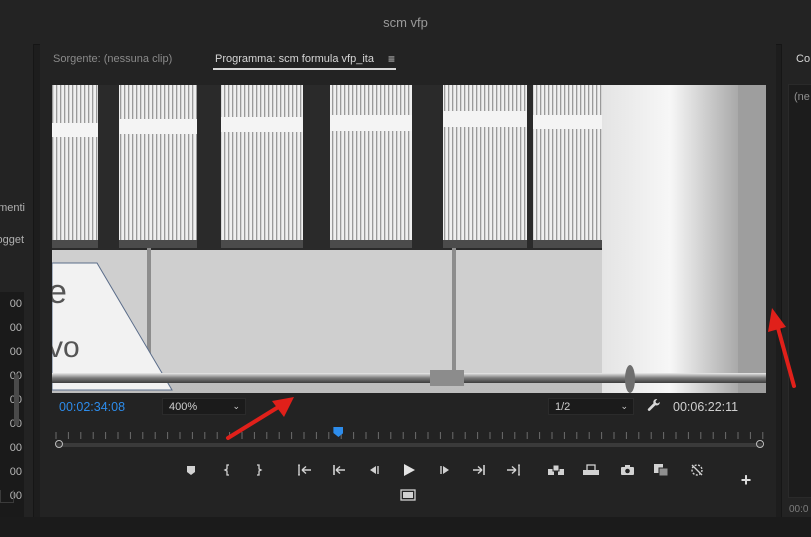 This screenshot has height=537, width=811. I want to click on safe-margins-icon, so click(408, 495).